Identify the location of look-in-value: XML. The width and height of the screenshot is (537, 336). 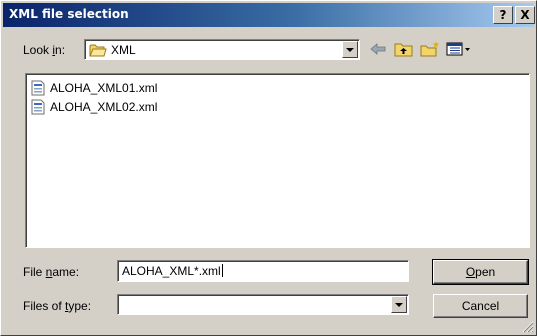
(123, 50).